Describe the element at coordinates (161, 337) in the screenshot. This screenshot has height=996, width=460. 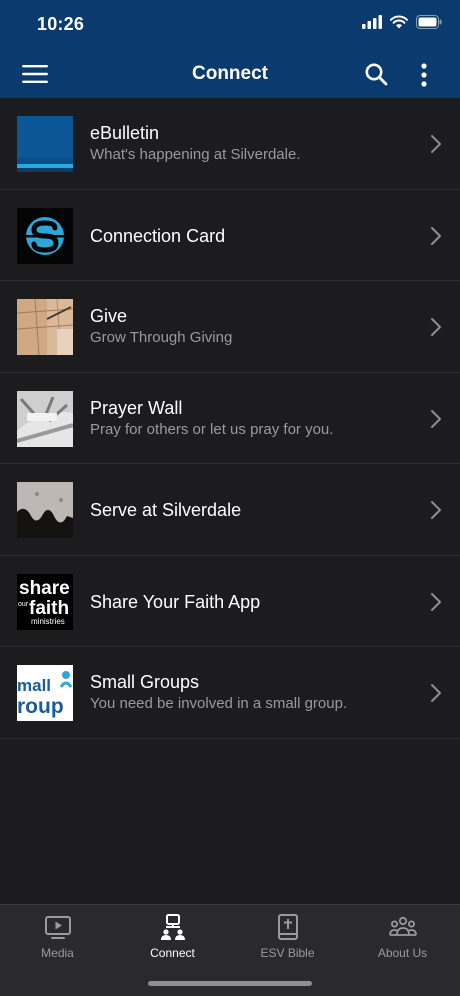
I see `list-item-subtitle: Grow Through Giving` at that location.